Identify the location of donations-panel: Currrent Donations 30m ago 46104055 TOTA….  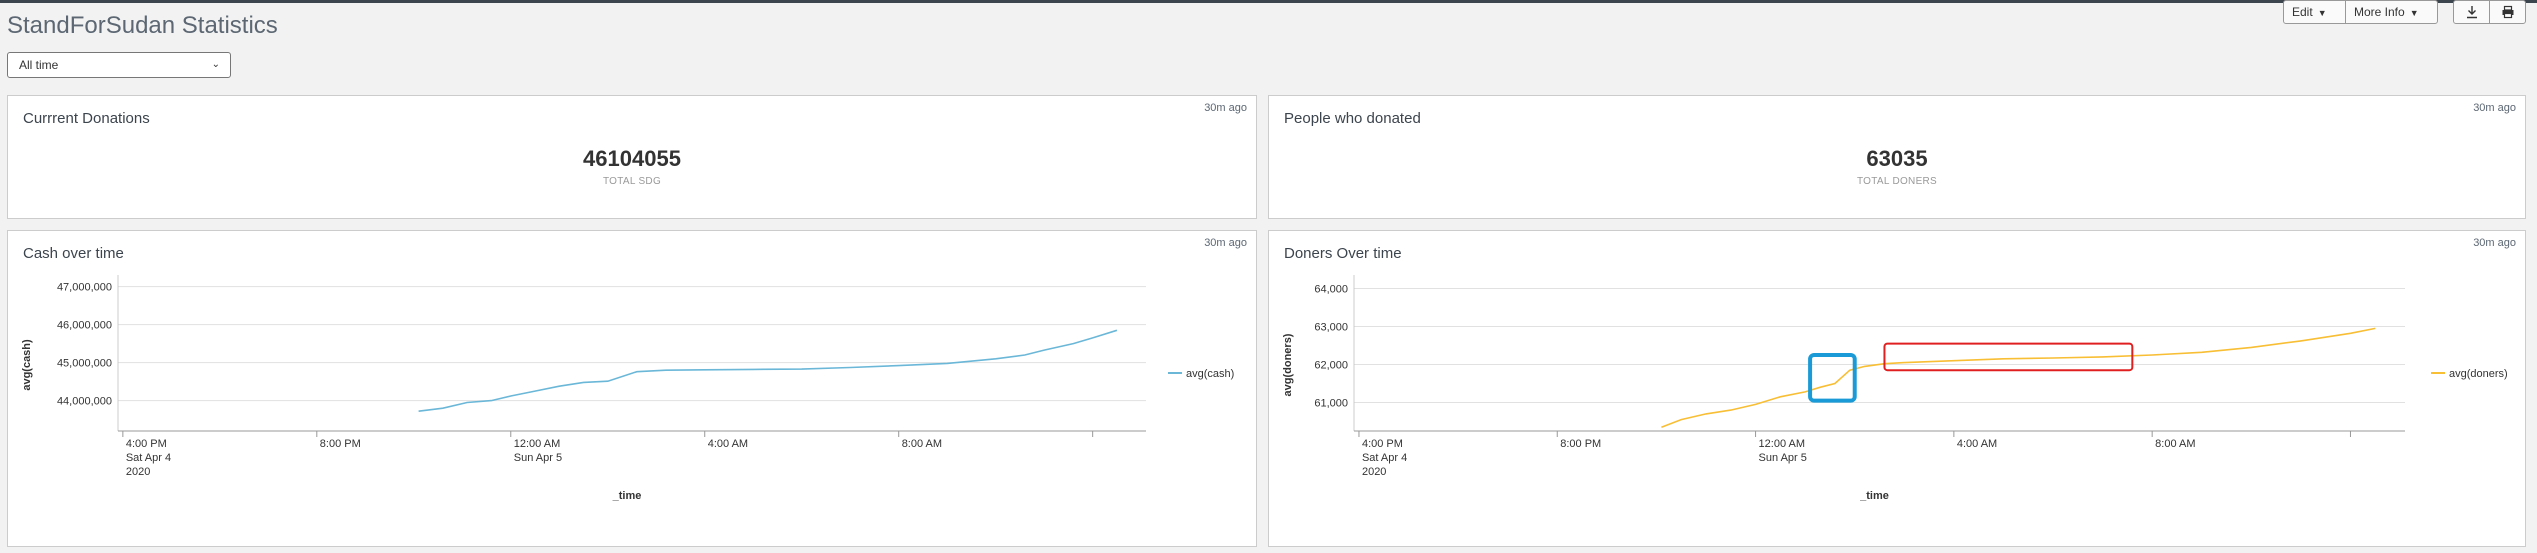
(632, 157).